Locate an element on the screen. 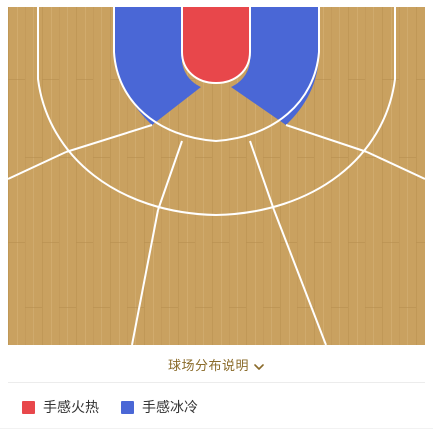 The height and width of the screenshot is (435, 433). court-legend-toggle: 球场分布说明 is located at coordinates (216, 364).